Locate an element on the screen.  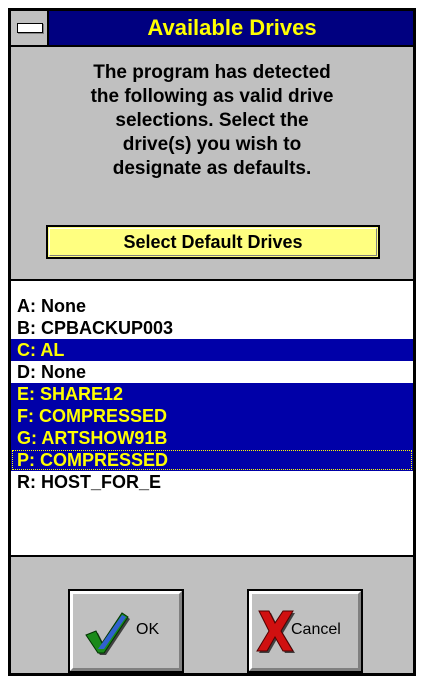
description-line: selections. Select the is located at coordinates (212, 120).